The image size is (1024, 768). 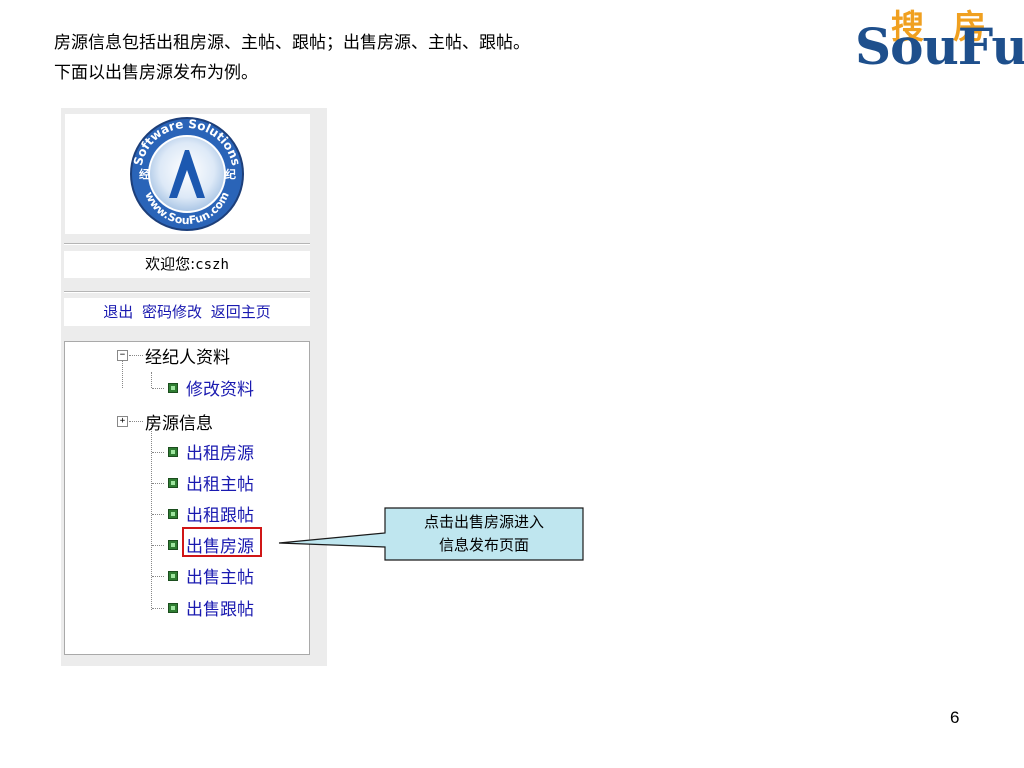 What do you see at coordinates (483, 545) in the screenshot?
I see `callout-line-2: 信息发布页面` at bounding box center [483, 545].